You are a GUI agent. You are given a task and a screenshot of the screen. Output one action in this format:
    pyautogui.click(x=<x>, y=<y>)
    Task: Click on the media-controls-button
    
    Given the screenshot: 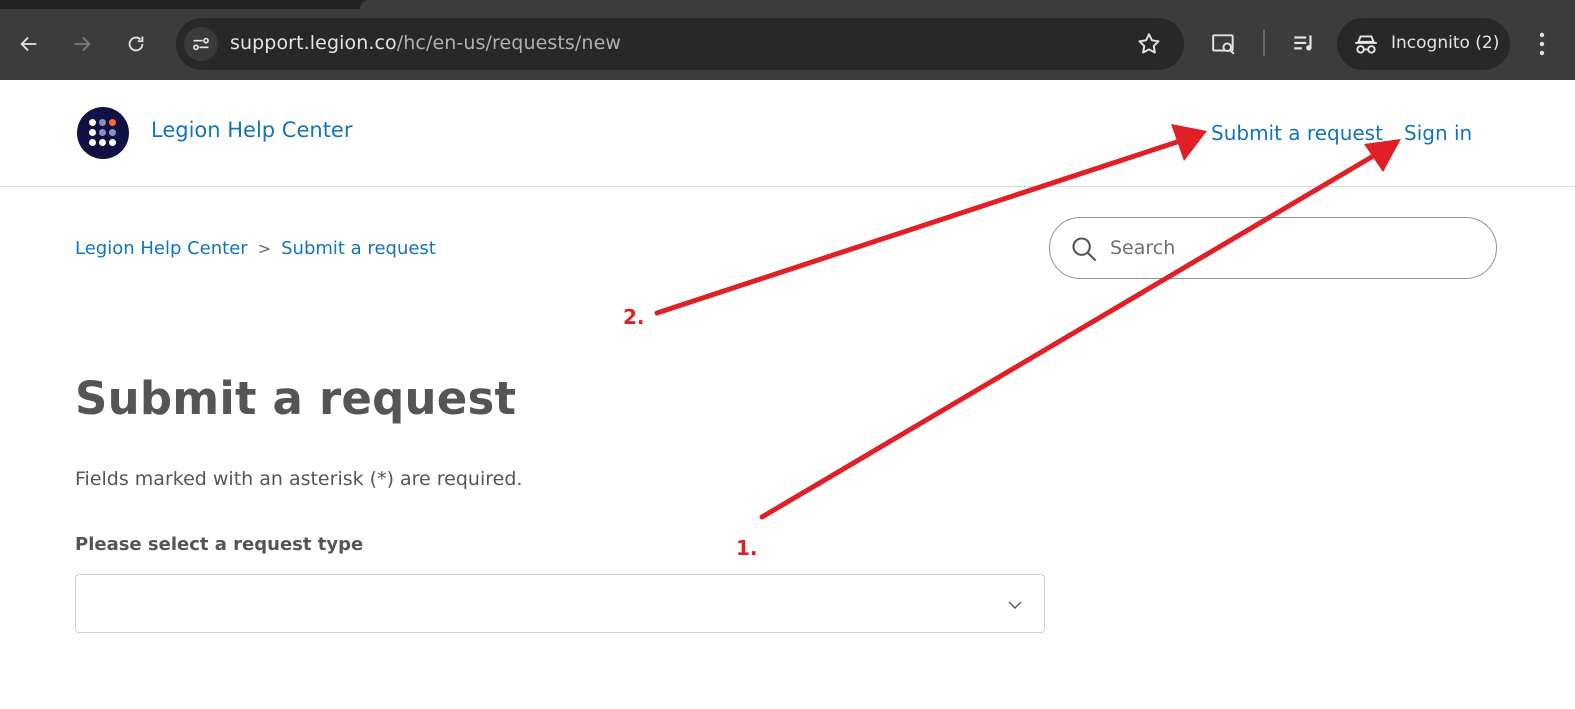 What is the action you would take?
    pyautogui.click(x=1304, y=44)
    